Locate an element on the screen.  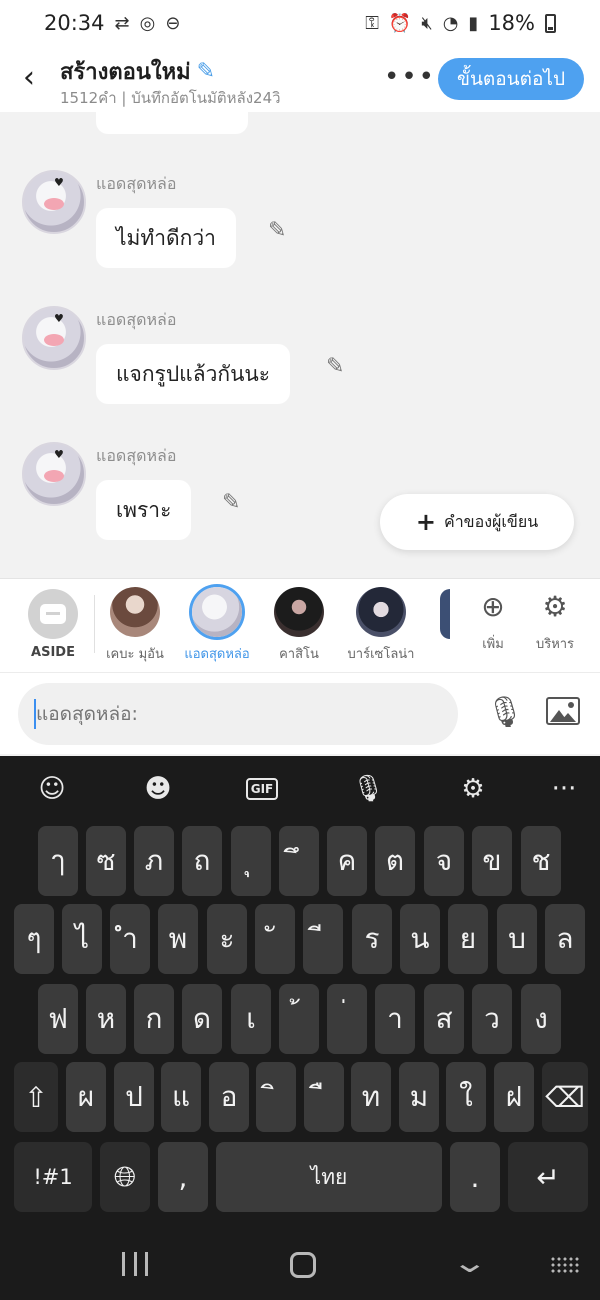
key: ช is located at coordinates (541, 861).